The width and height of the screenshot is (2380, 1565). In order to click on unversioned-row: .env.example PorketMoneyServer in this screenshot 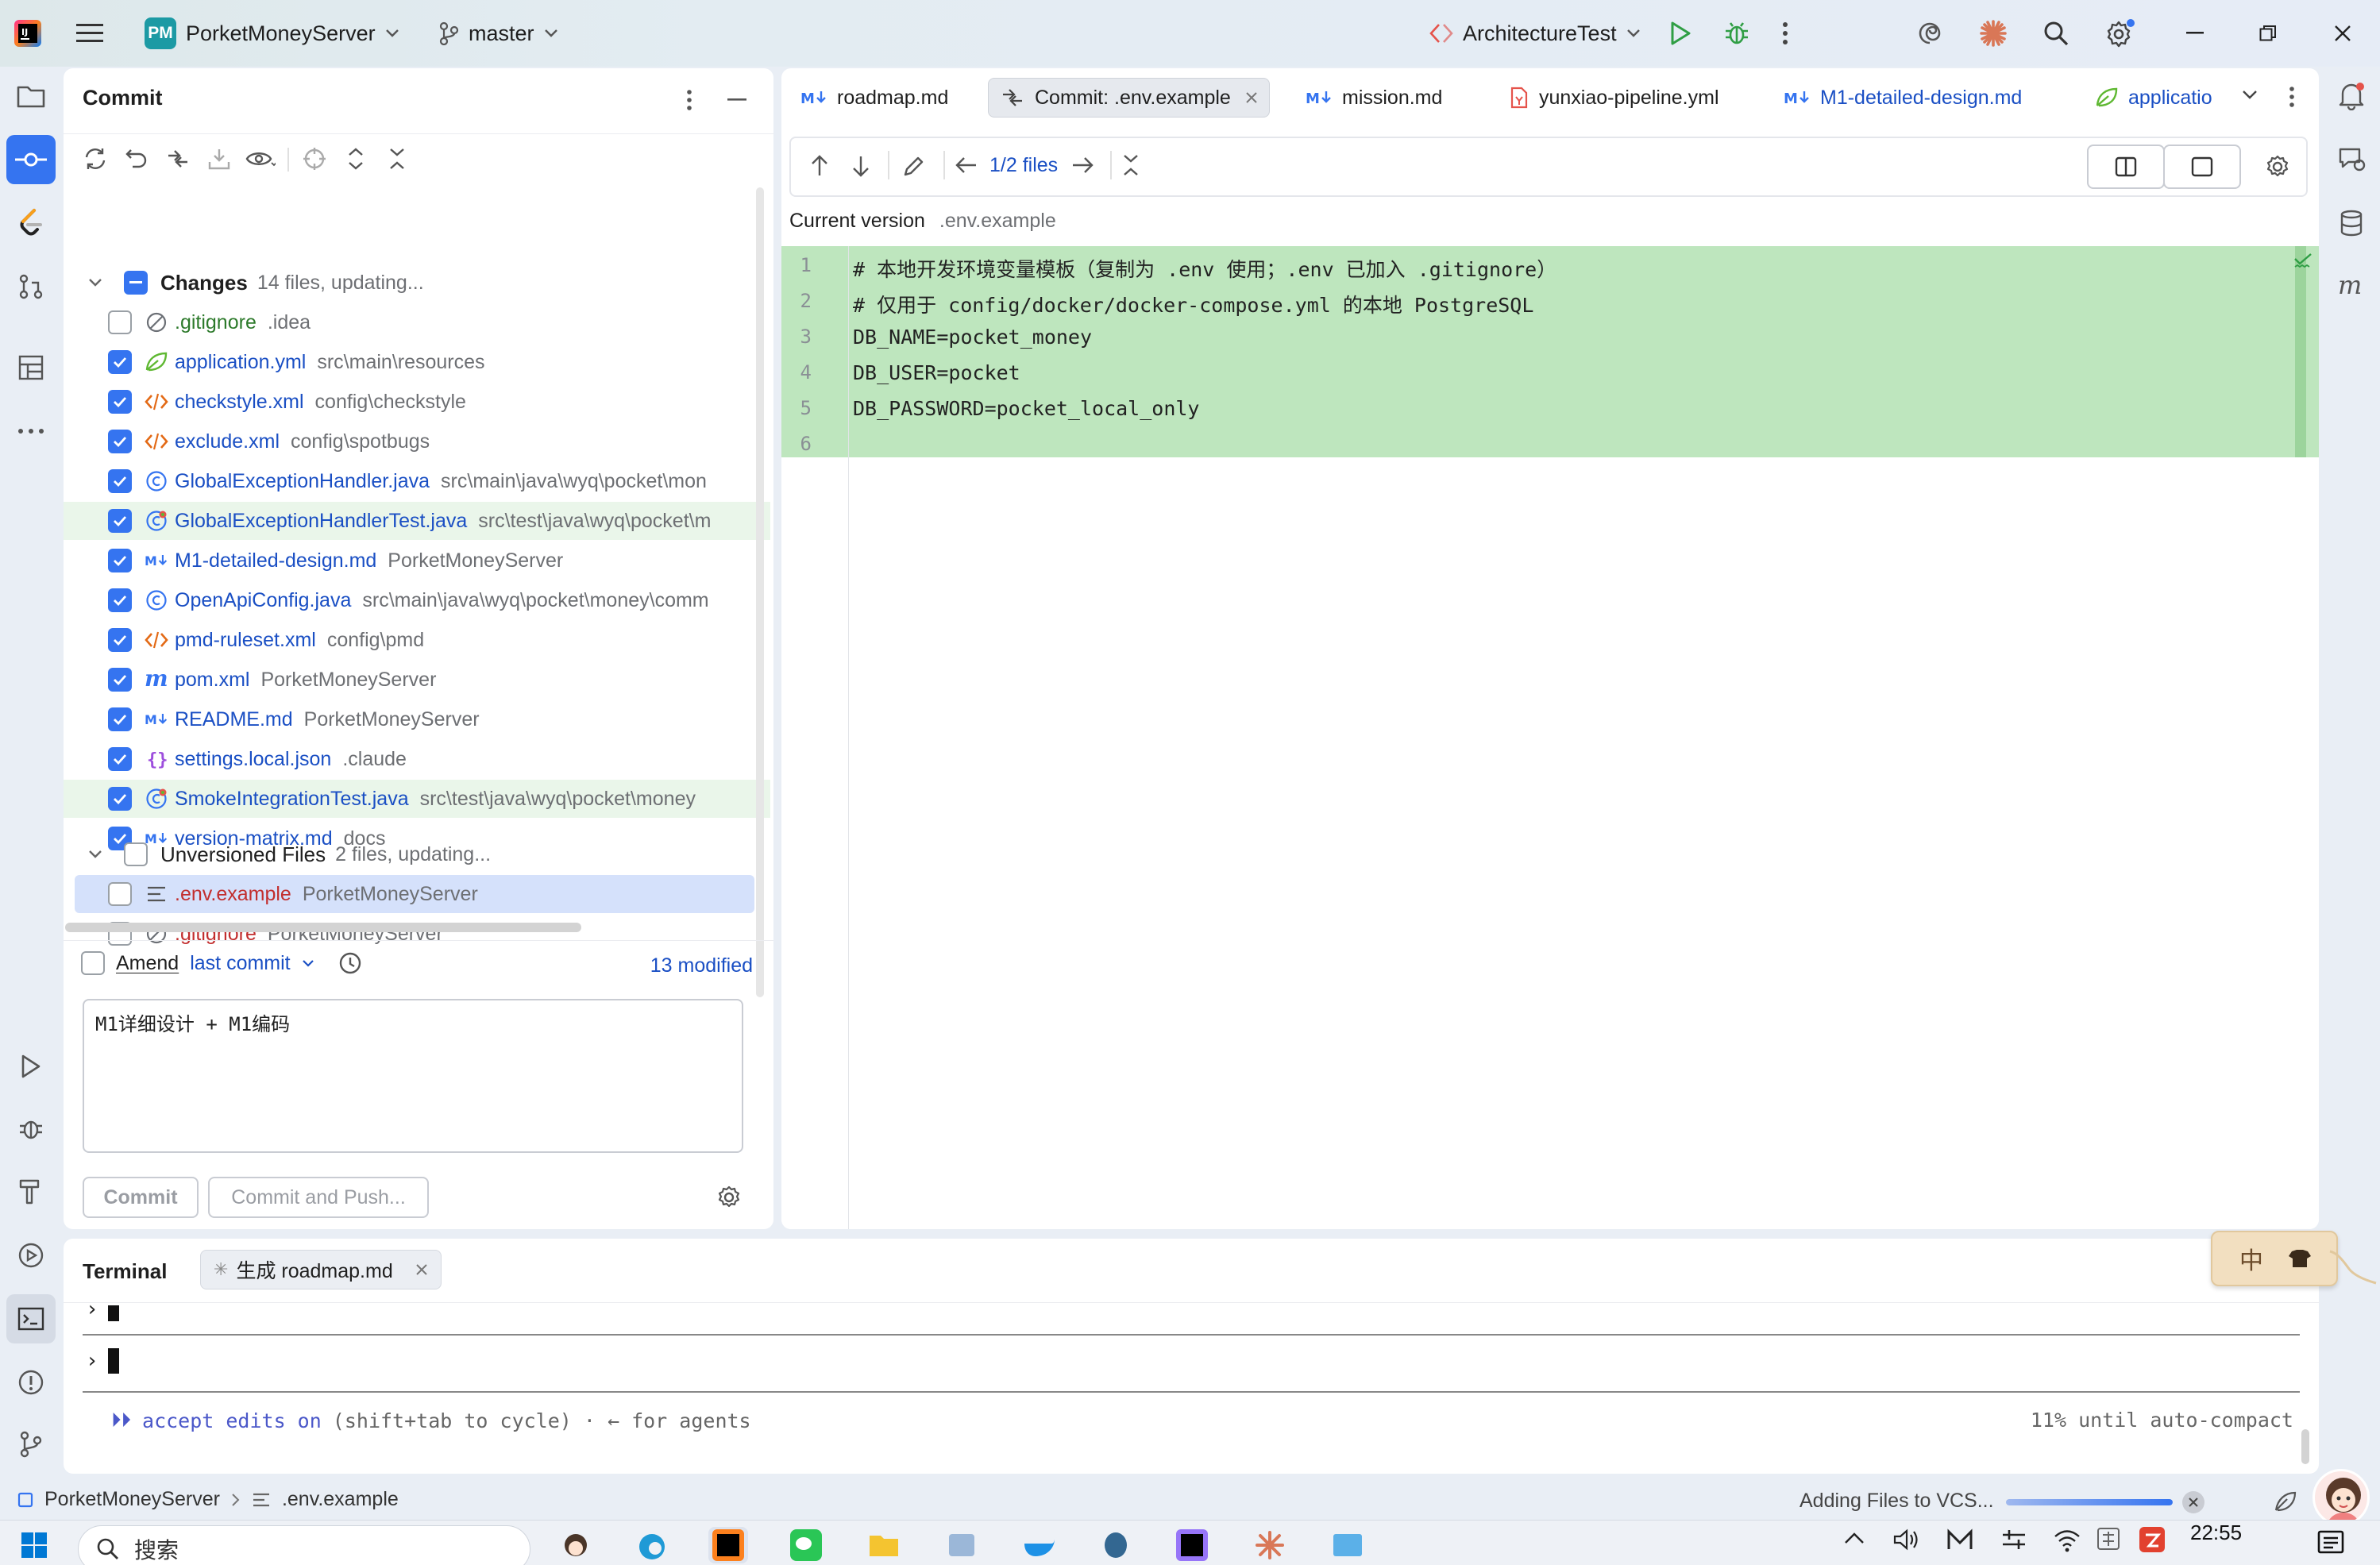, I will do `click(414, 894)`.